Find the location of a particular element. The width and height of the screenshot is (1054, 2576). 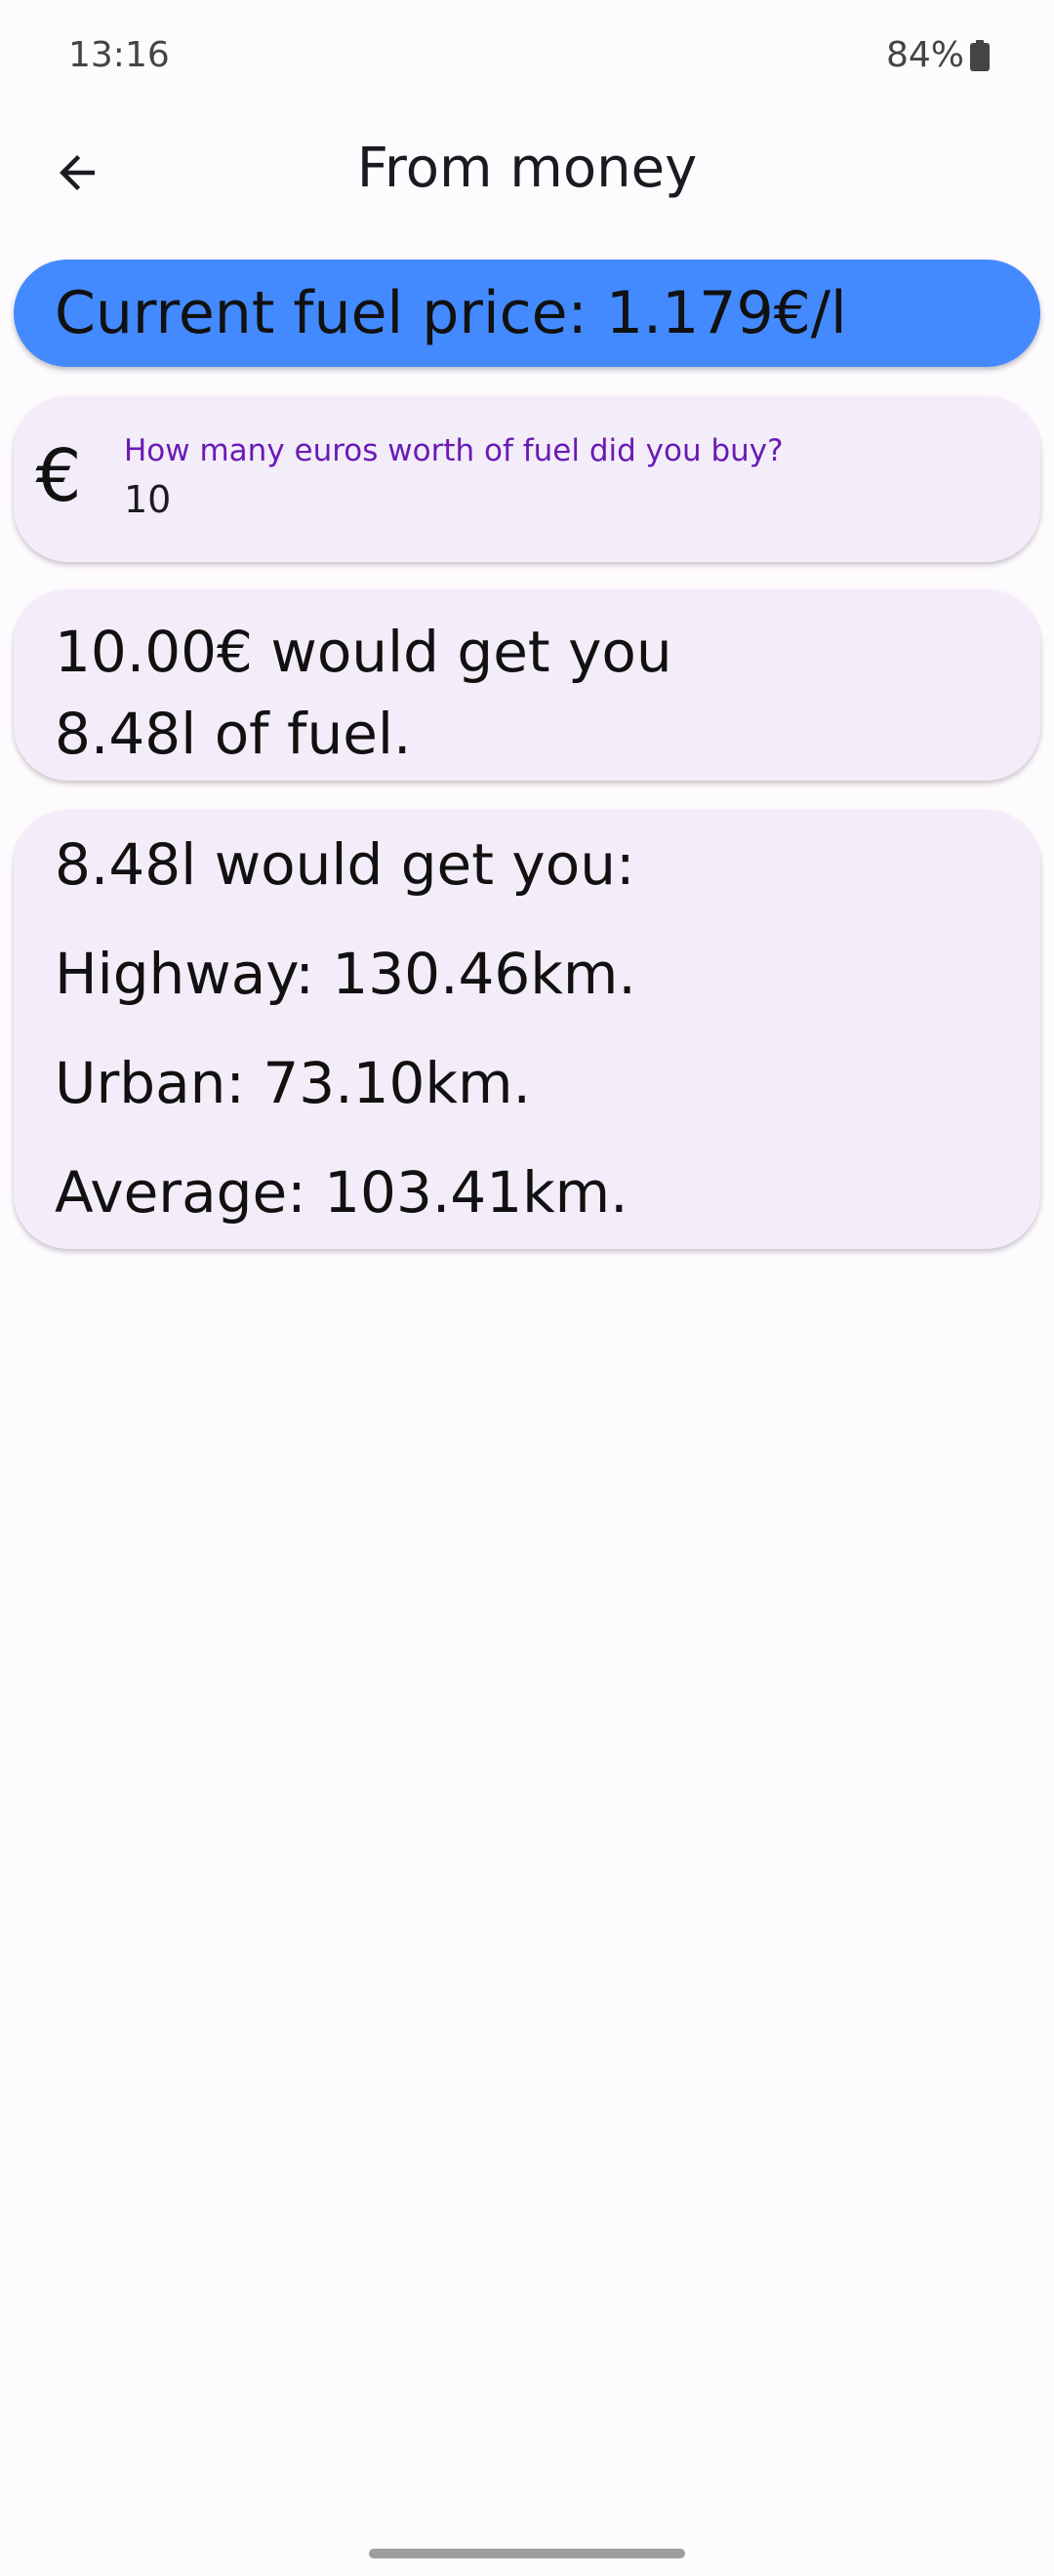

euro-amount-input is located at coordinates (563, 499).